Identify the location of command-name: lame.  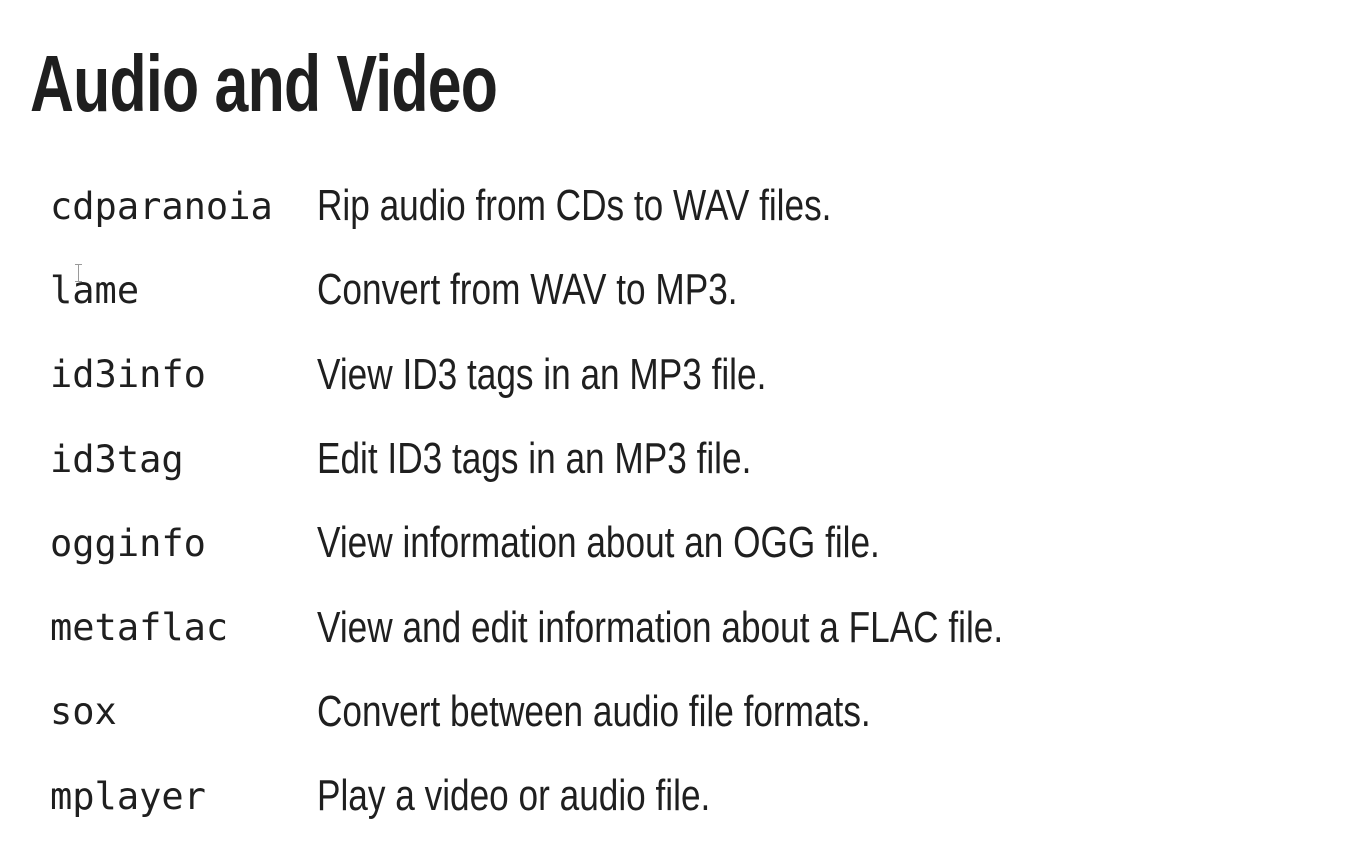
(95, 290).